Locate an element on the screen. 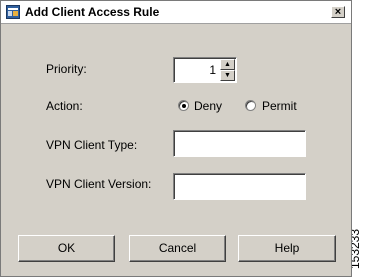  arrow-down-icon: ▼ is located at coordinates (227, 75).